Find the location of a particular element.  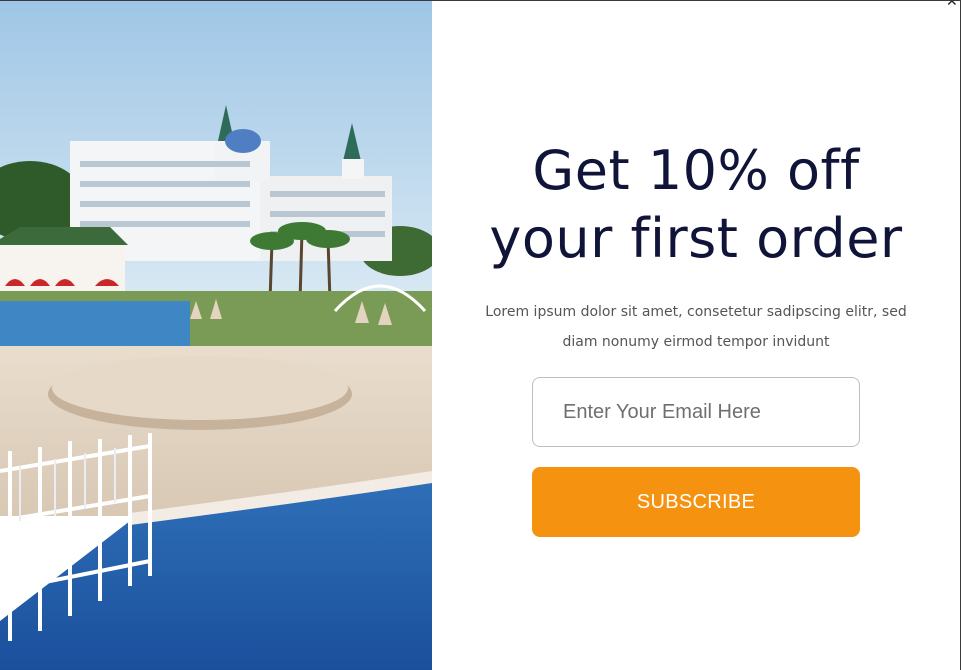

subscribe-button: SUBSCRIBE is located at coordinates (696, 502).